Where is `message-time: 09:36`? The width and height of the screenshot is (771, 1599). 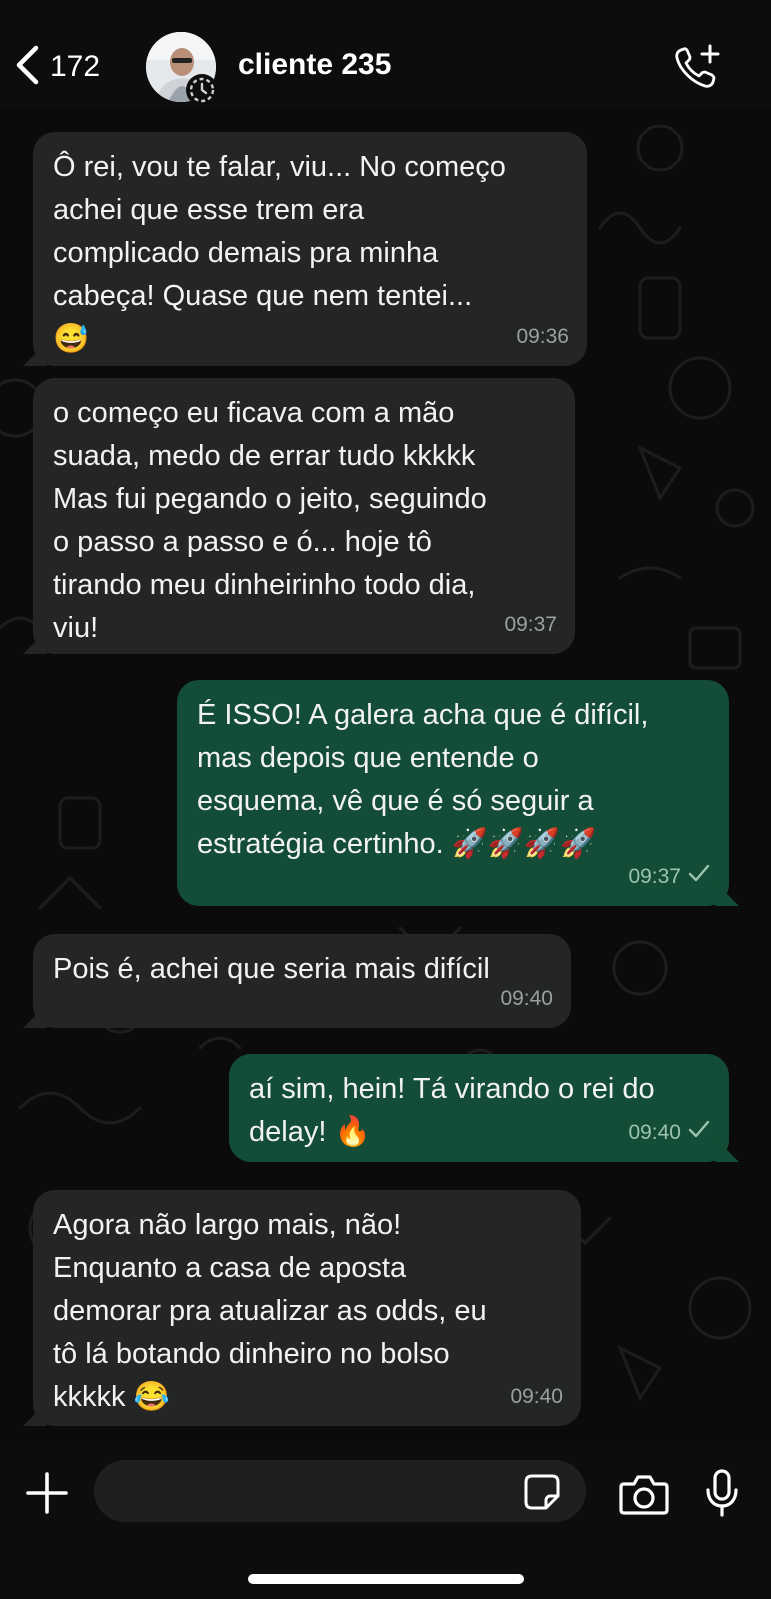 message-time: 09:36 is located at coordinates (542, 336).